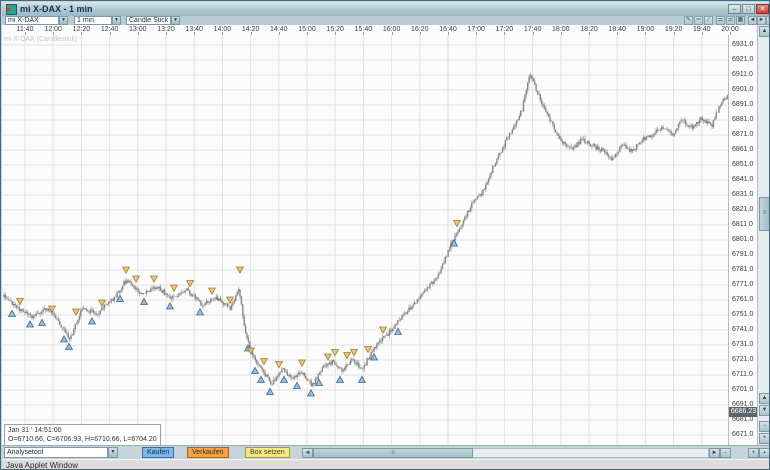 The height and width of the screenshot is (470, 770). What do you see at coordinates (208, 452) in the screenshot?
I see `sell-button: Verkaufen` at bounding box center [208, 452].